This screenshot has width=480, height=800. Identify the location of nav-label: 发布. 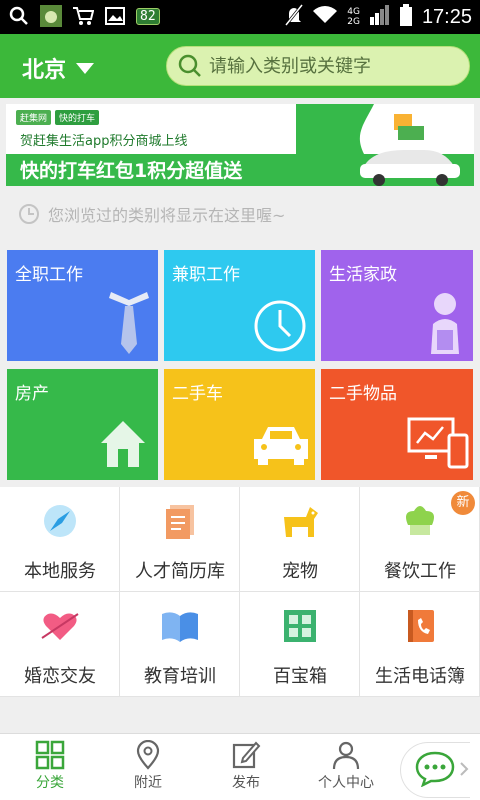
(246, 783).